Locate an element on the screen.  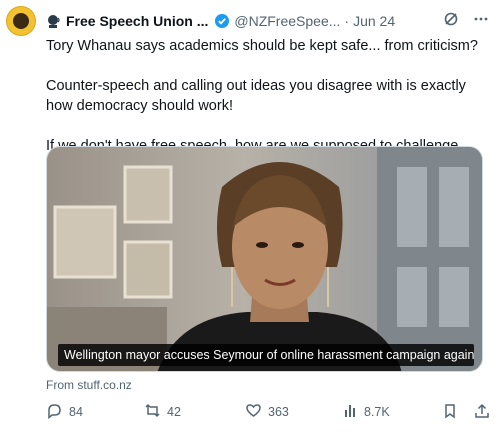
more-icon is located at coordinates (481, 19).